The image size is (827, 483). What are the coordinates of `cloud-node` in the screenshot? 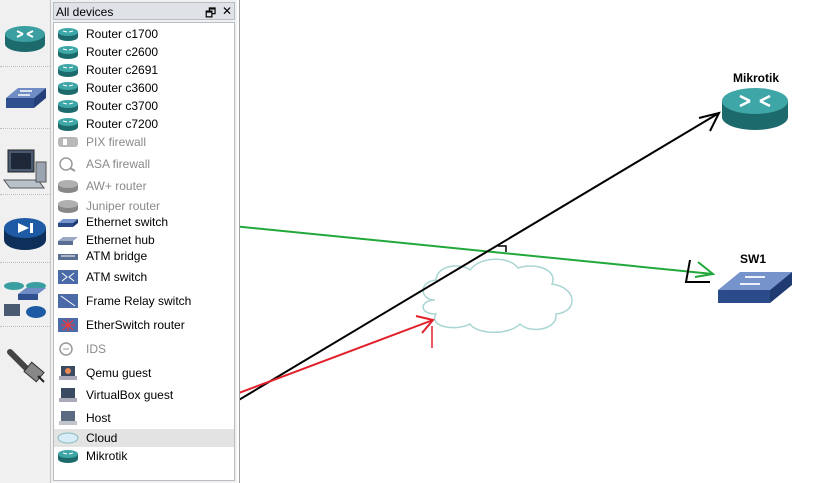 It's located at (497, 295).